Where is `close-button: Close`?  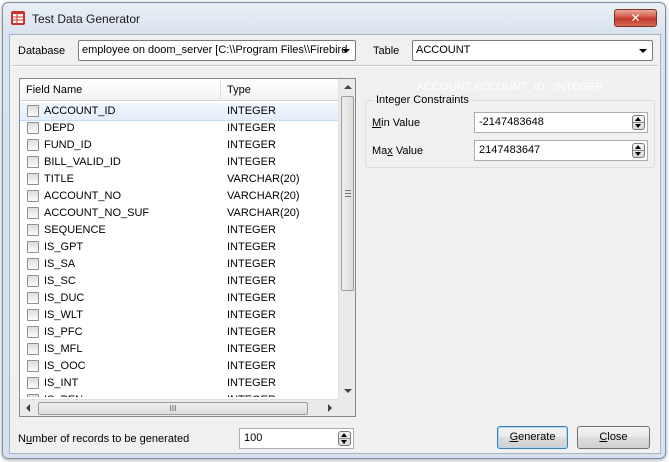
close-button: Close is located at coordinates (613, 437).